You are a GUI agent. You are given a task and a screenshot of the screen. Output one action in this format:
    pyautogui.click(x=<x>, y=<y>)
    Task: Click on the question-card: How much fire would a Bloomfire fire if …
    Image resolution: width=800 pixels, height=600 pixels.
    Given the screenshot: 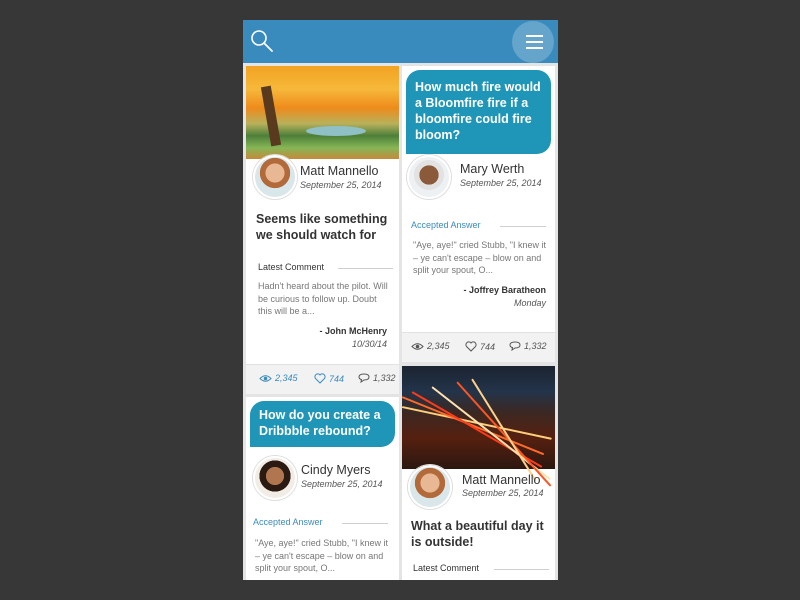 What is the action you would take?
    pyautogui.click(x=478, y=214)
    